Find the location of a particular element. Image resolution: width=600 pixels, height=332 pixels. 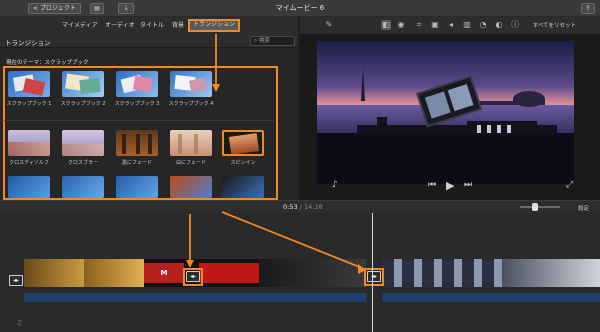

skip-back-icon: ⏮ is located at coordinates (432, 185).